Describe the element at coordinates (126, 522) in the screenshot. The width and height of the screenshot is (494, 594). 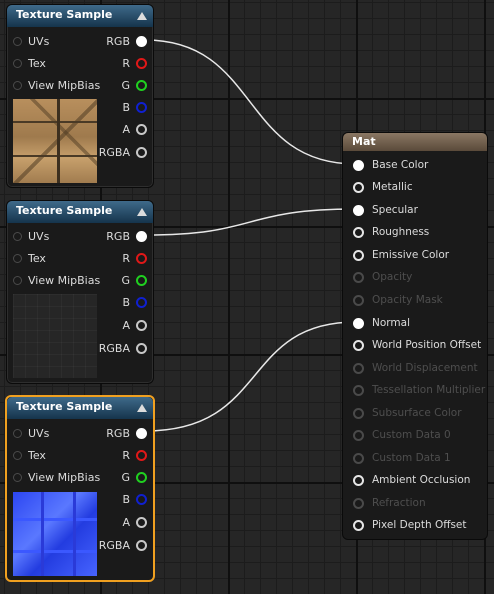
I see `pin-label: A` at that location.